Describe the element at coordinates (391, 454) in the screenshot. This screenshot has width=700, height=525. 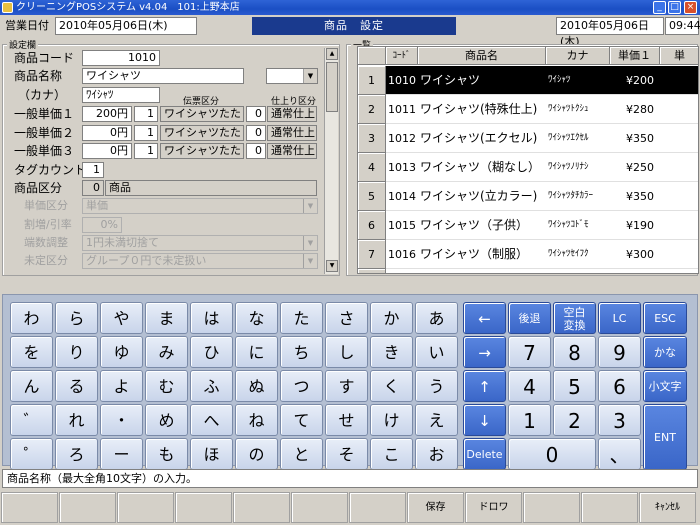
I see `kana-key: こ` at that location.